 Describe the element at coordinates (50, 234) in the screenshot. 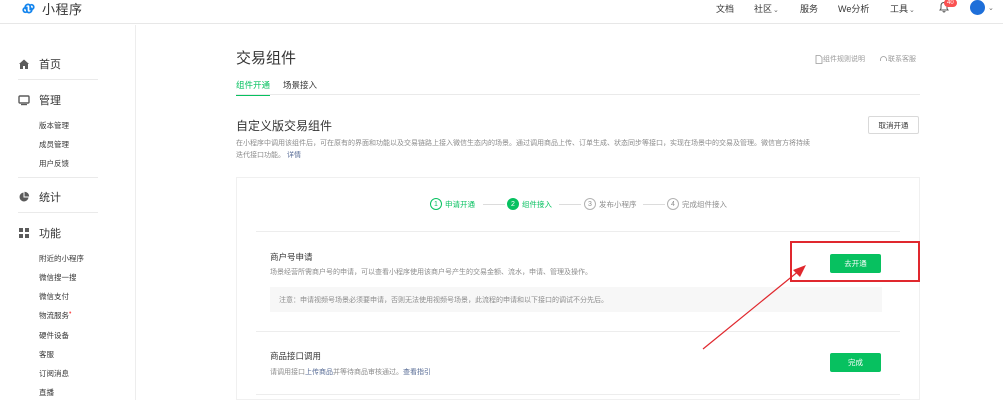

I see `sidebar-section-label: 功能` at that location.